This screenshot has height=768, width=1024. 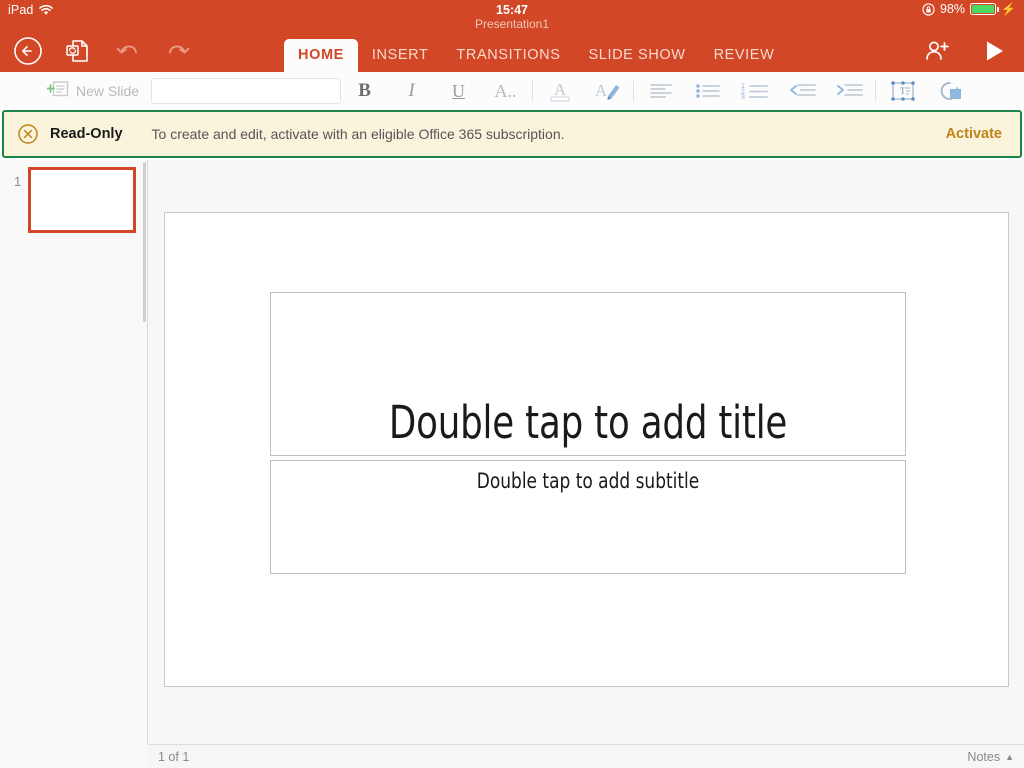 I want to click on title-placeholder: Double tap to add title, so click(x=588, y=374).